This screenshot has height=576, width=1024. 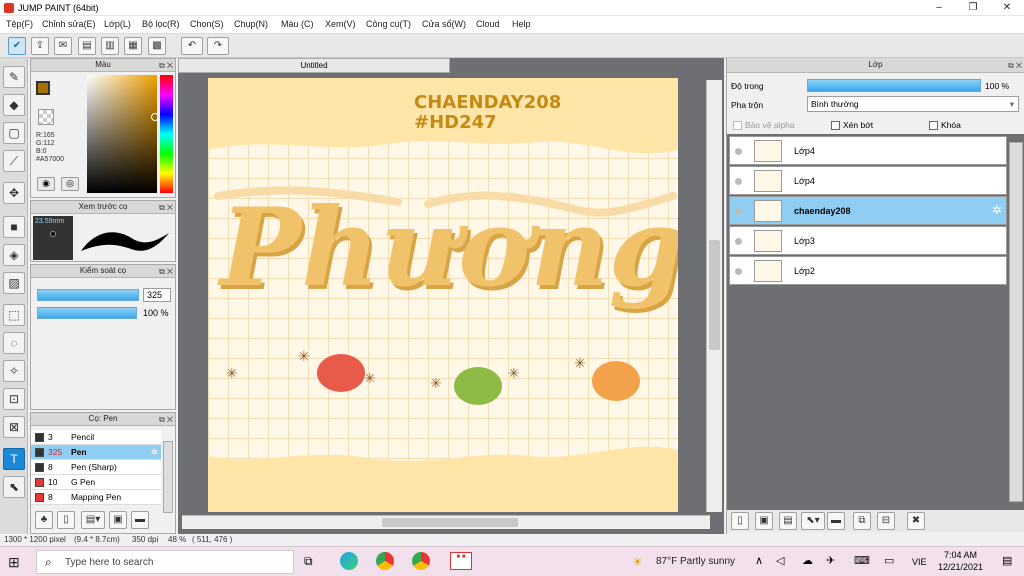 What do you see at coordinates (889, 560) in the screenshot?
I see `battery-icon: ▭` at bounding box center [889, 560].